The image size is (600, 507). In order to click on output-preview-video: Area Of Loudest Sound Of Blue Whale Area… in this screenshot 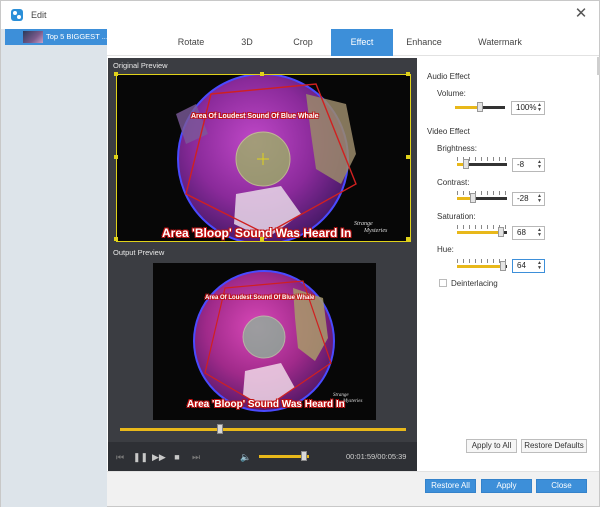, I will do `click(264, 341)`.